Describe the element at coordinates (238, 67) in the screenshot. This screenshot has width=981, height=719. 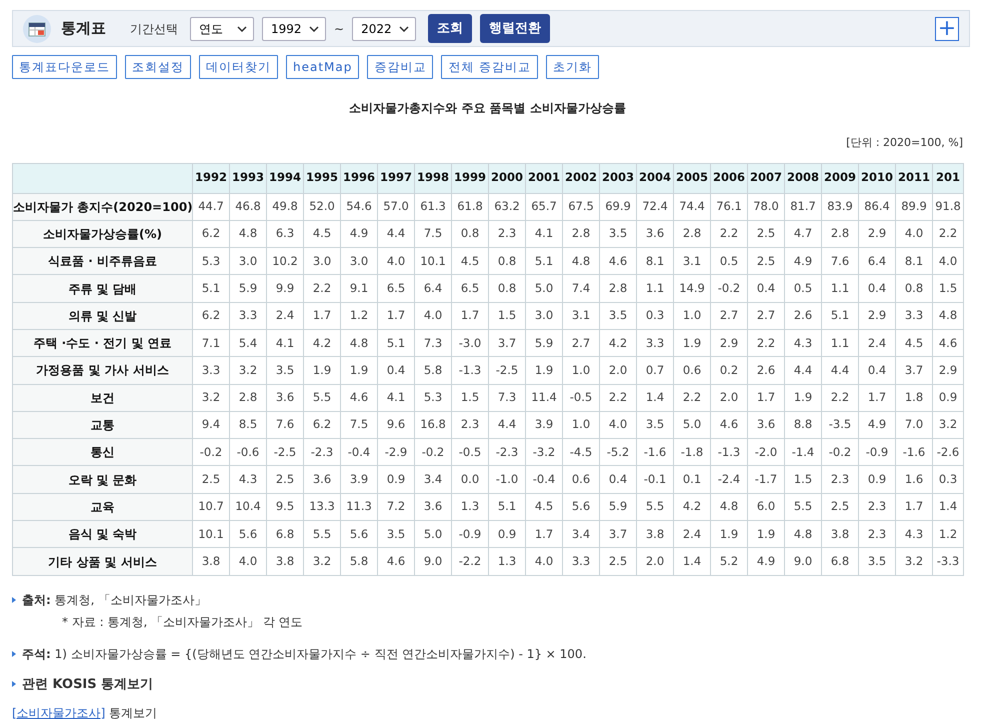
I see `action-button: 데이터찾기` at that location.